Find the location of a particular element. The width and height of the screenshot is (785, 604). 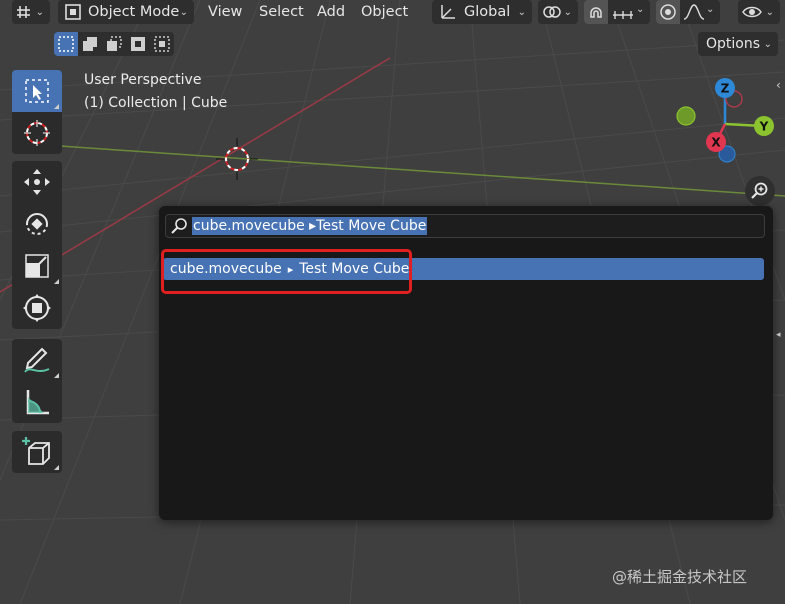

tool-group-annotate is located at coordinates (37, 381).